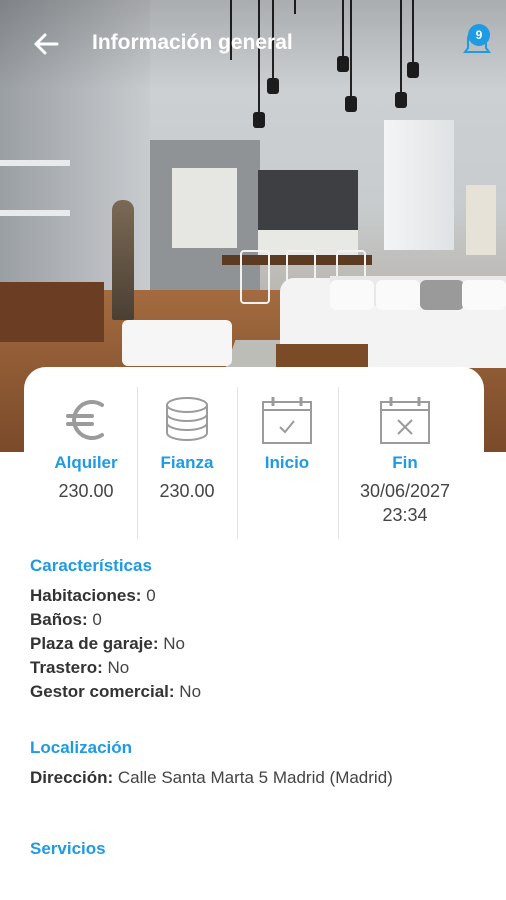 The width and height of the screenshot is (506, 900). I want to click on servicios-section: Servicios, so click(68, 849).